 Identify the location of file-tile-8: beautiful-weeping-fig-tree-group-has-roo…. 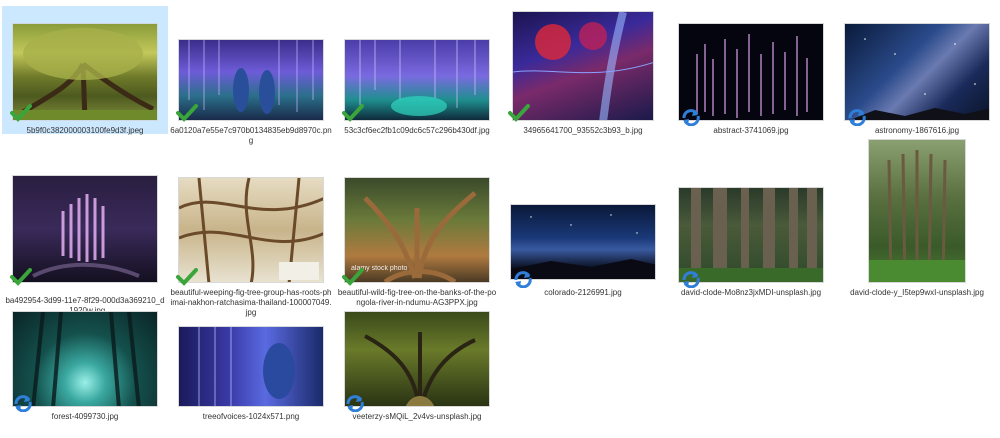
(251, 238).